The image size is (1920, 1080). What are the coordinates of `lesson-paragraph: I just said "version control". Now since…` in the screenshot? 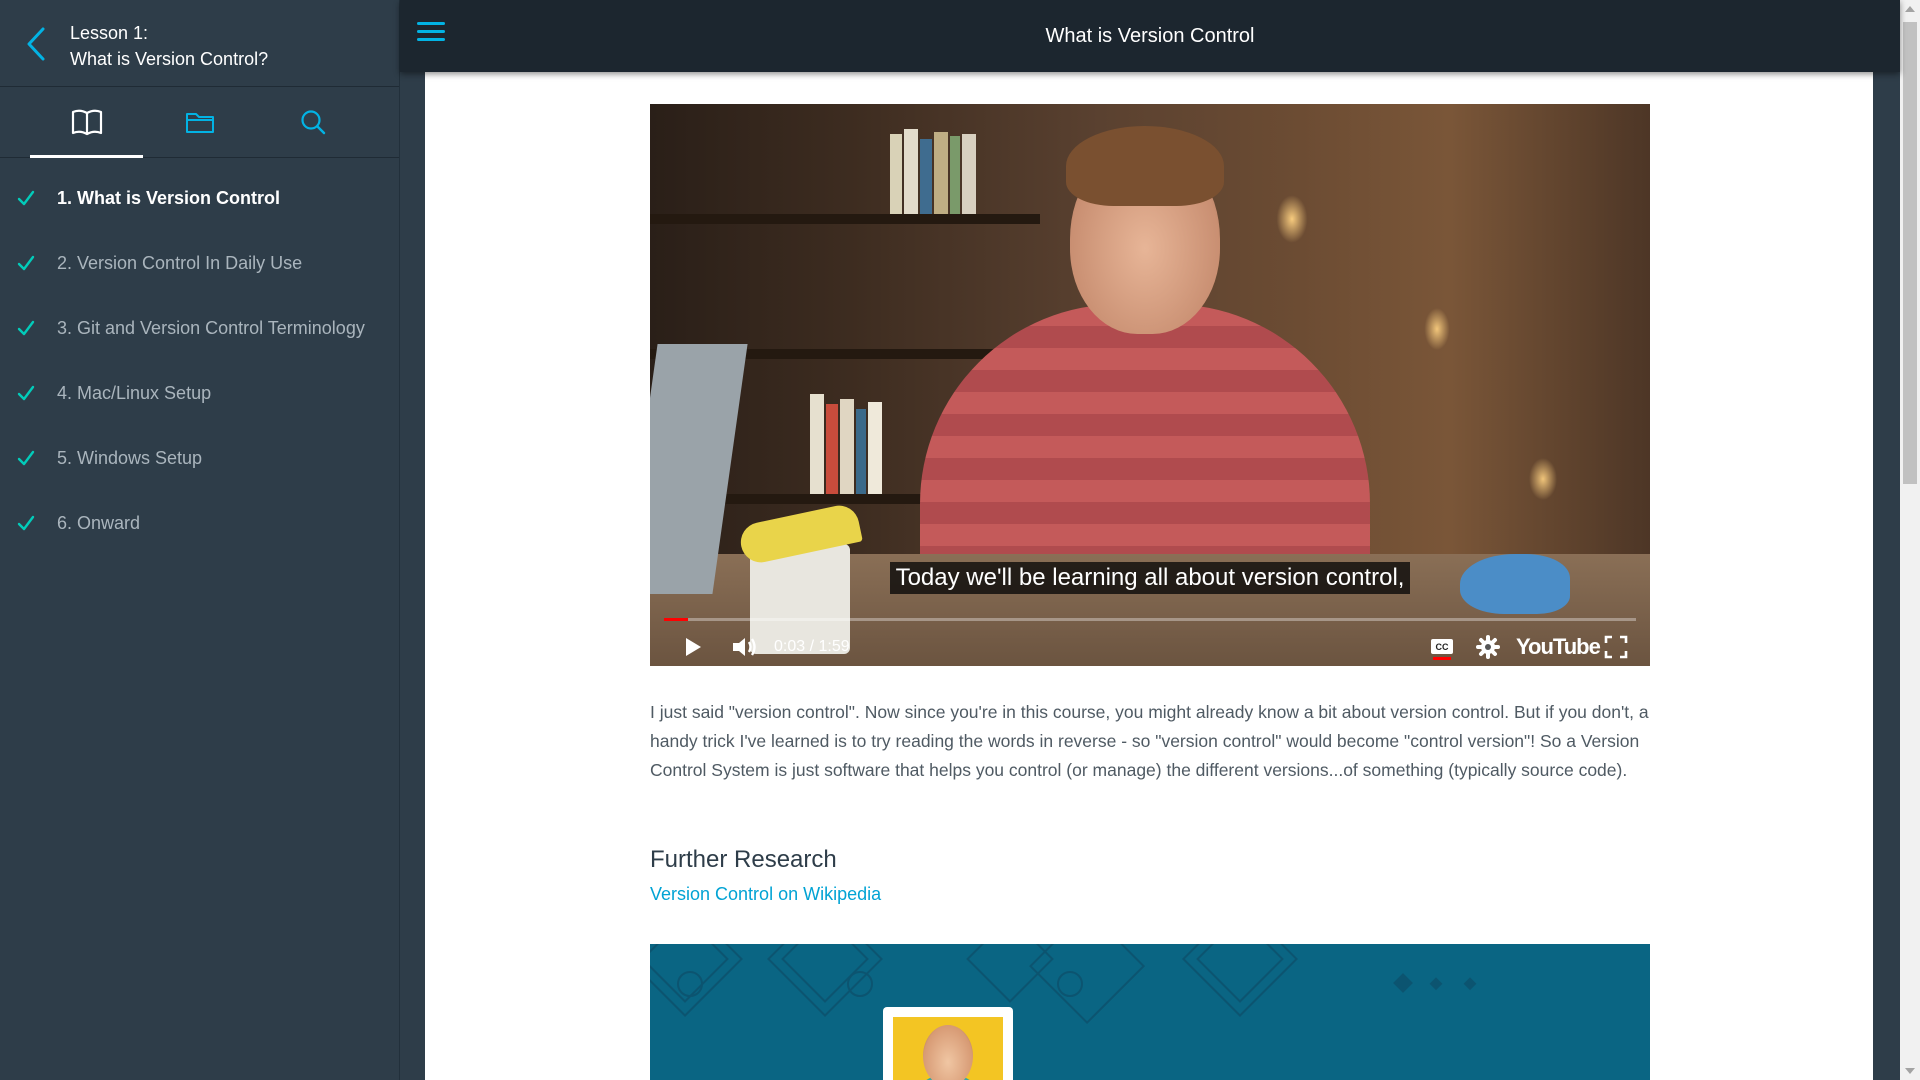 It's located at (1149, 741).